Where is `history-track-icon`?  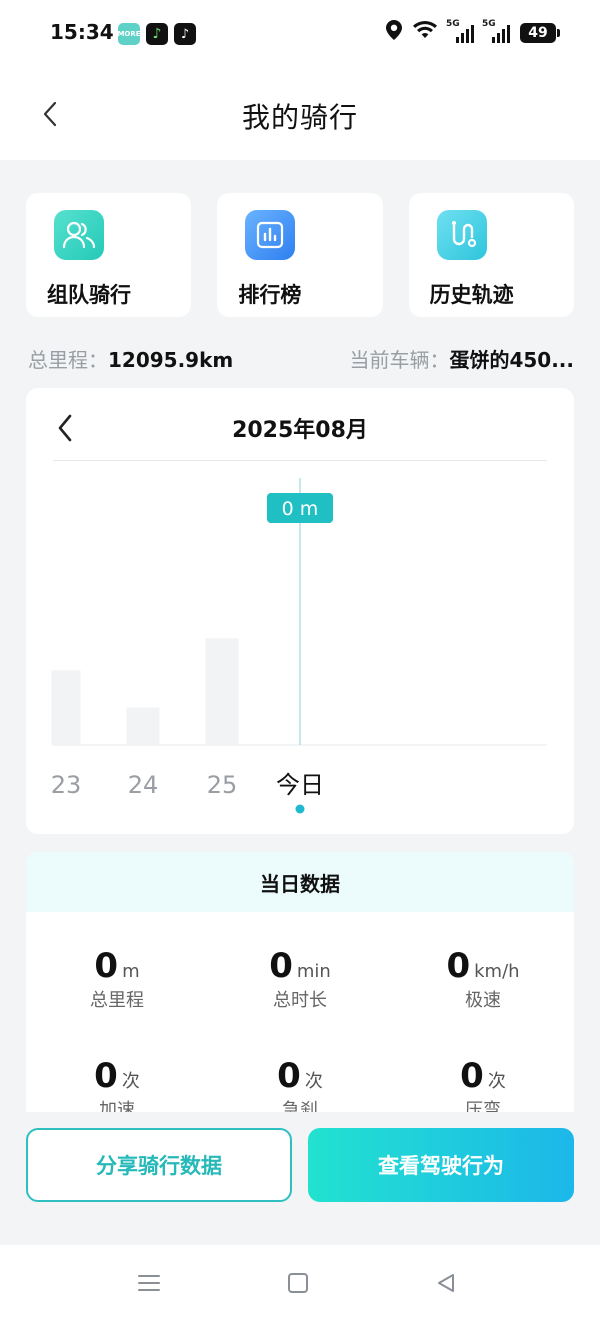 history-track-icon is located at coordinates (461, 235).